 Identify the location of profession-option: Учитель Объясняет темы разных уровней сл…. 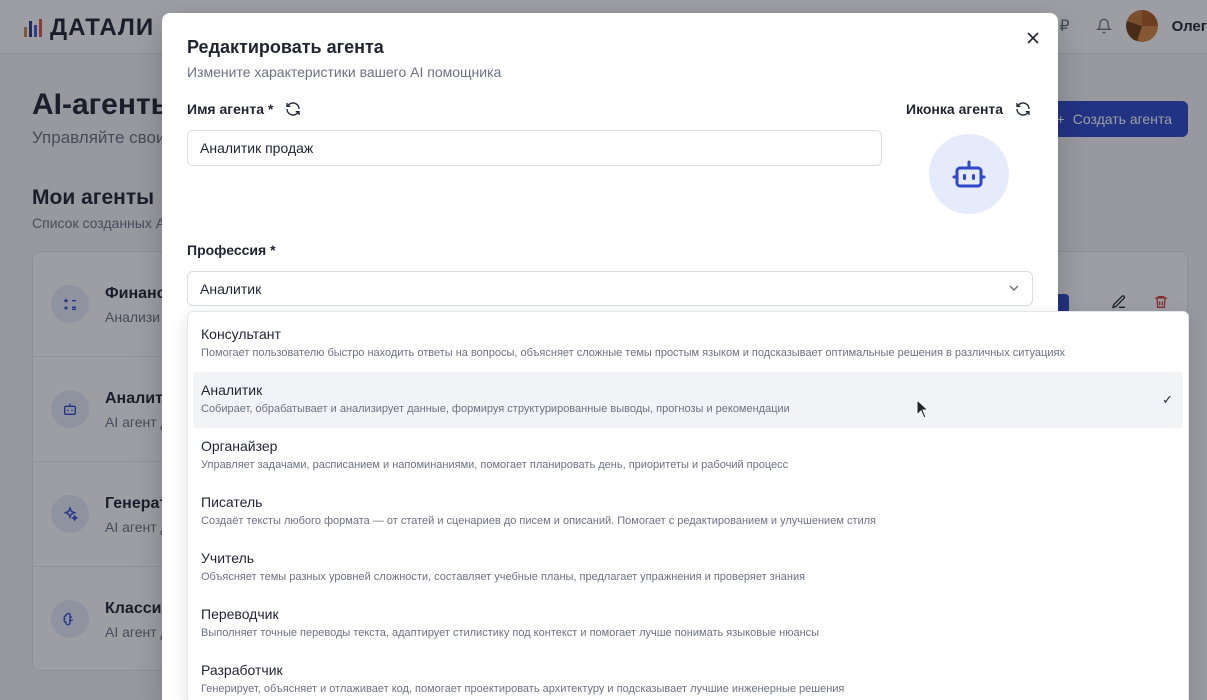
(688, 568).